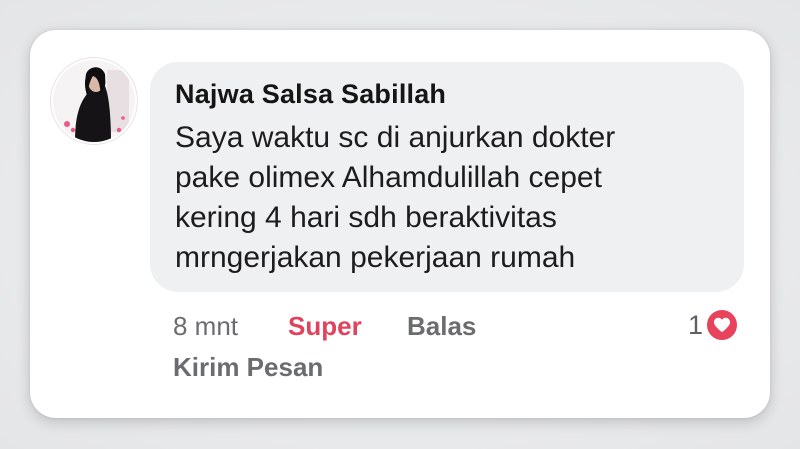  Describe the element at coordinates (248, 367) in the screenshot. I see `send-message-button: Kirim Pesan` at that location.